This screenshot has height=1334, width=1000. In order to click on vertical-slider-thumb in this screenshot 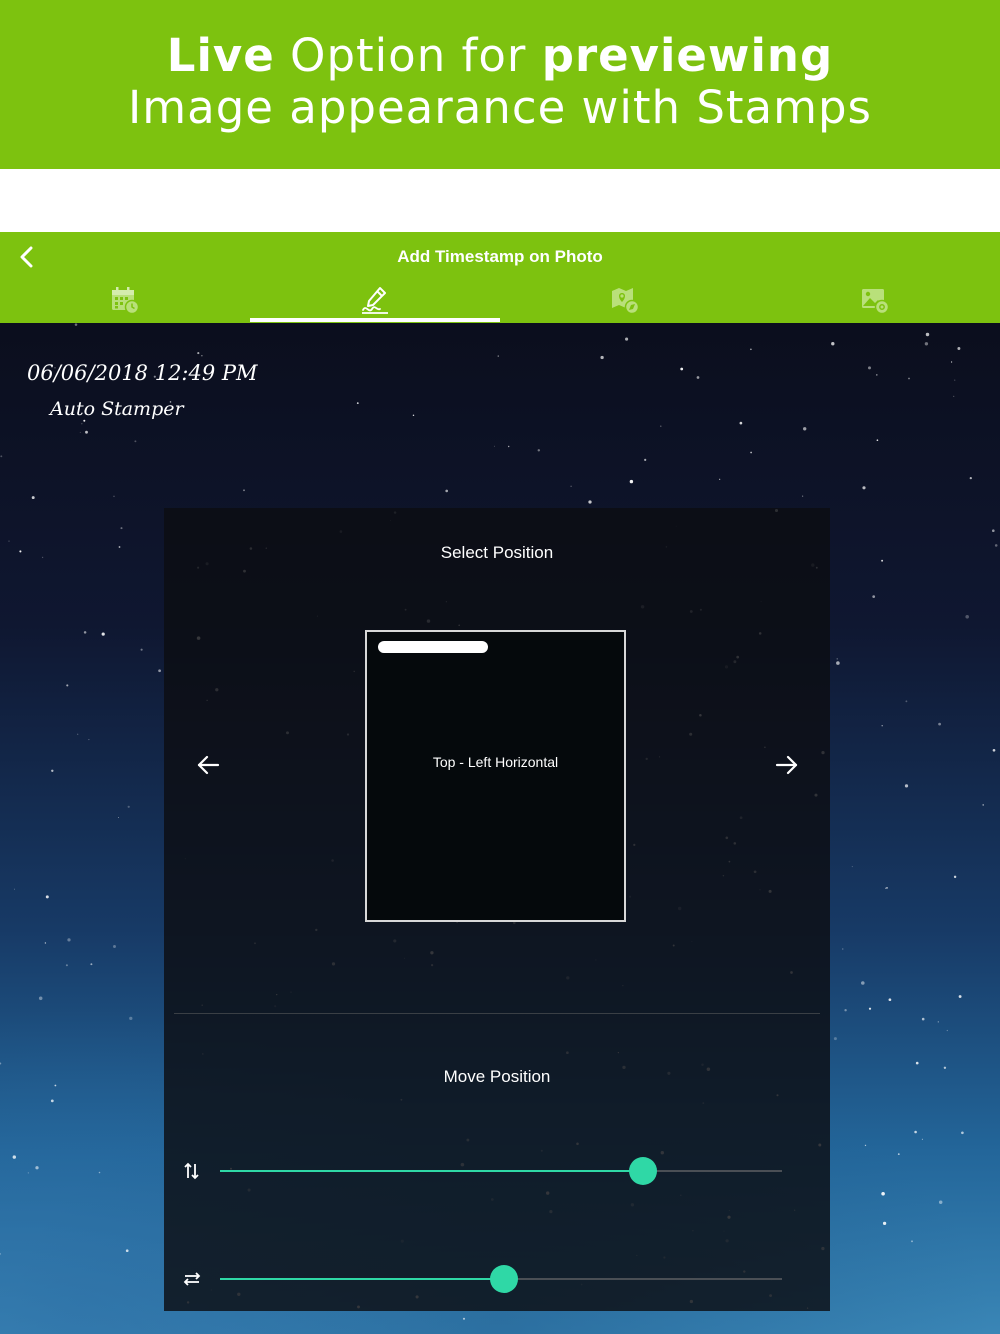, I will do `click(643, 1171)`.